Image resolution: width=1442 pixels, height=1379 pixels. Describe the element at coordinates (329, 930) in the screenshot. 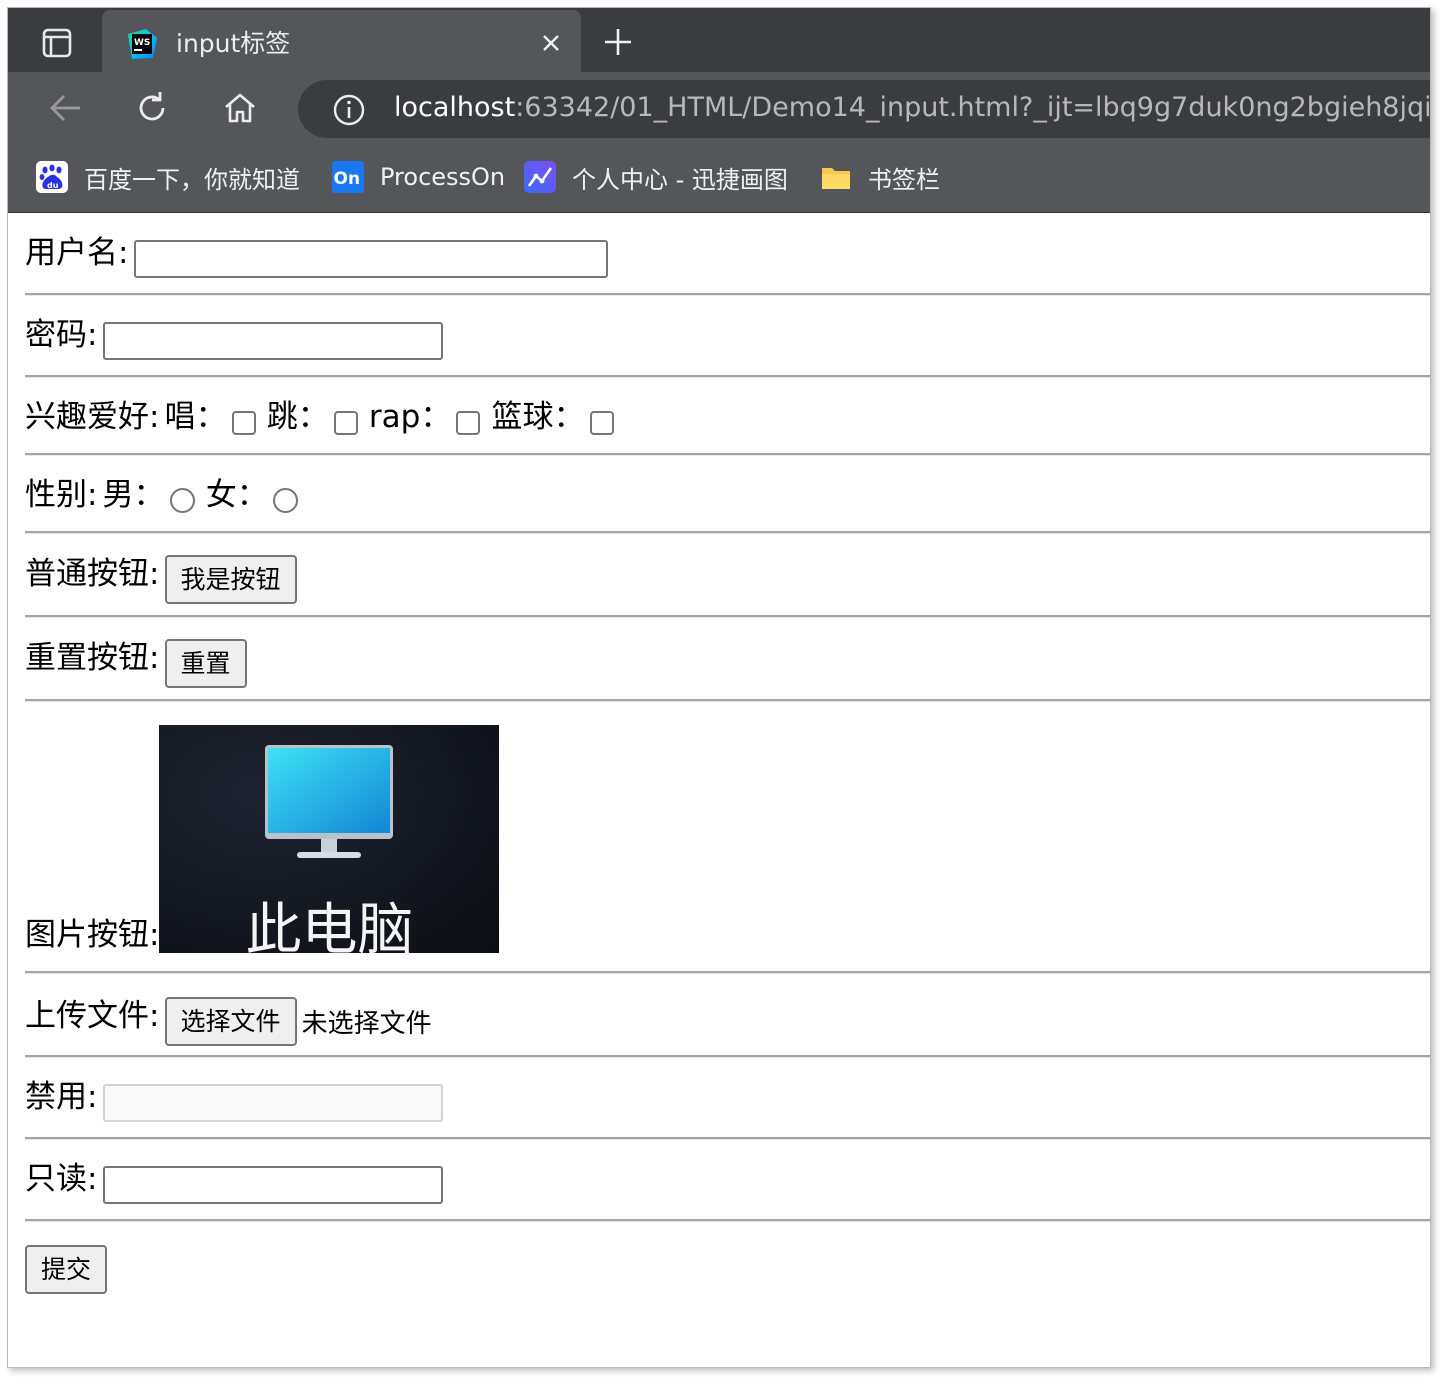

I see `image-caption: 此电脑` at that location.